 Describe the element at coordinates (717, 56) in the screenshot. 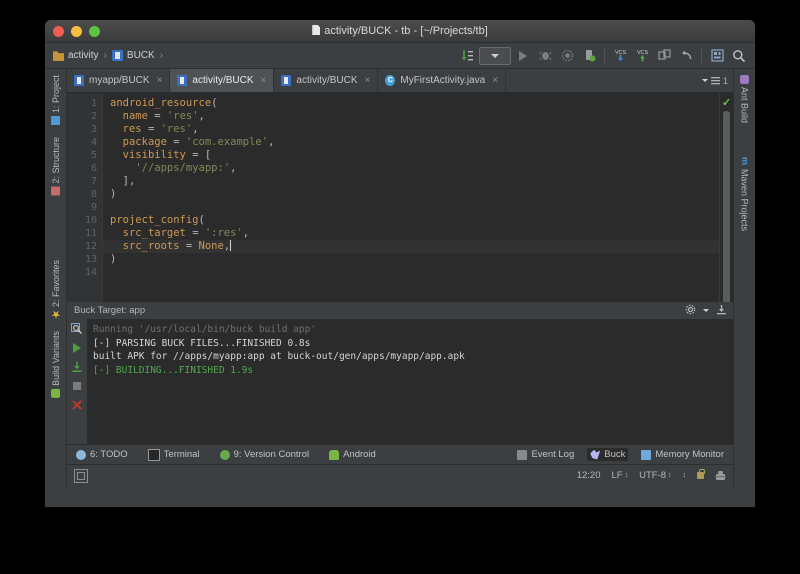

I see `layout-icon` at that location.